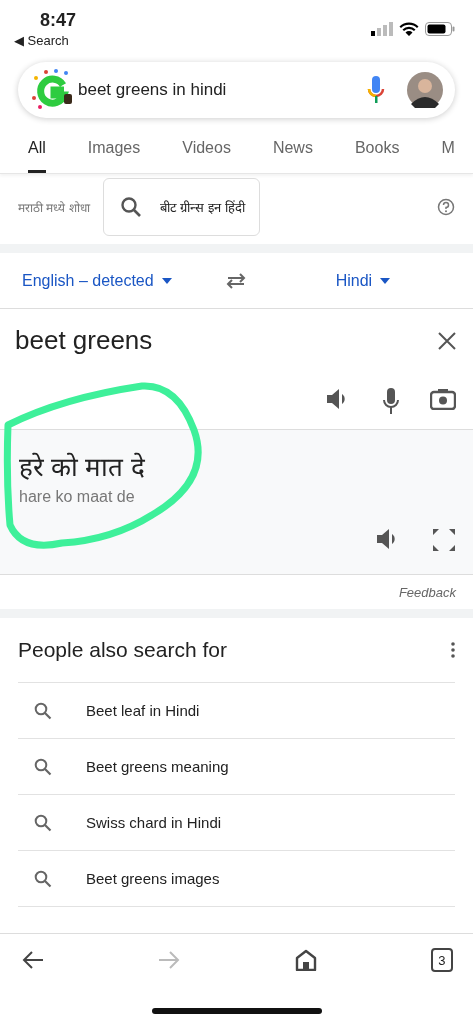 Image resolution: width=473 pixels, height=1024 pixels. I want to click on related-search-item: Swiss chard in Hindi, so click(236, 823).